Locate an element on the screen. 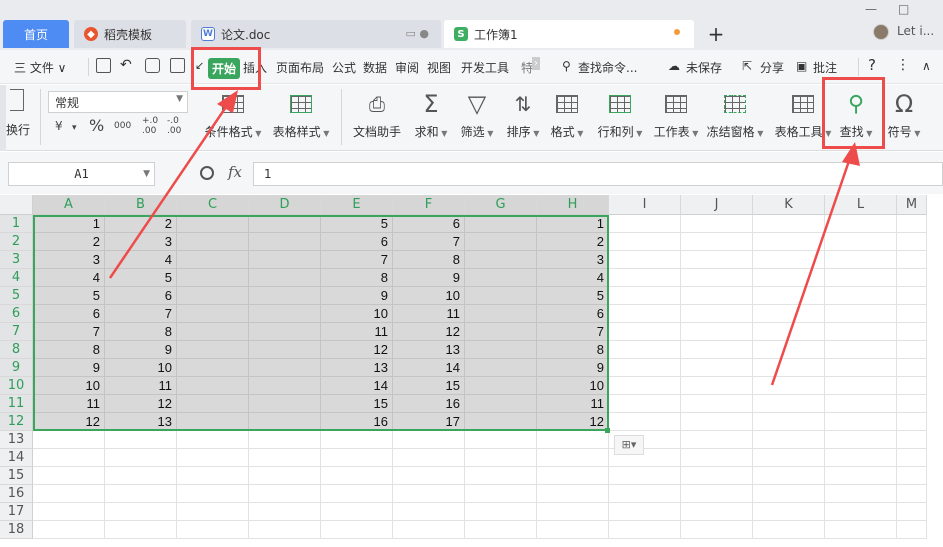 The image size is (943, 547). column-header-g: G is located at coordinates (501, 205).